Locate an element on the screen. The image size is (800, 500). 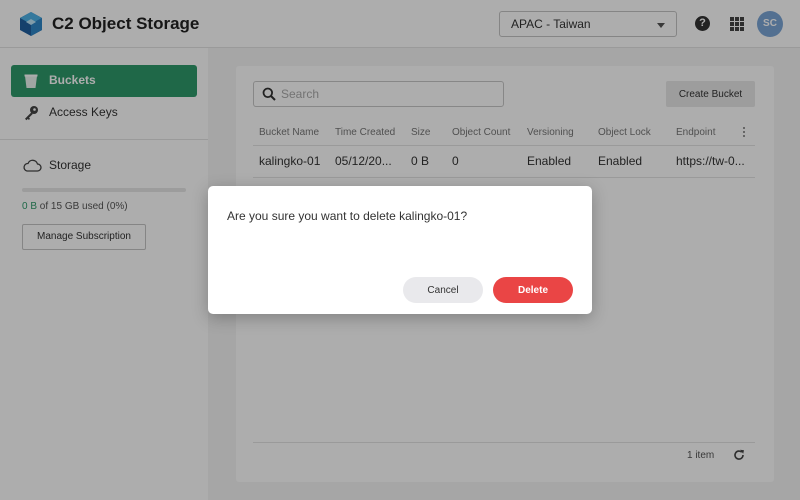
cancel-button: Cancel is located at coordinates (443, 290).